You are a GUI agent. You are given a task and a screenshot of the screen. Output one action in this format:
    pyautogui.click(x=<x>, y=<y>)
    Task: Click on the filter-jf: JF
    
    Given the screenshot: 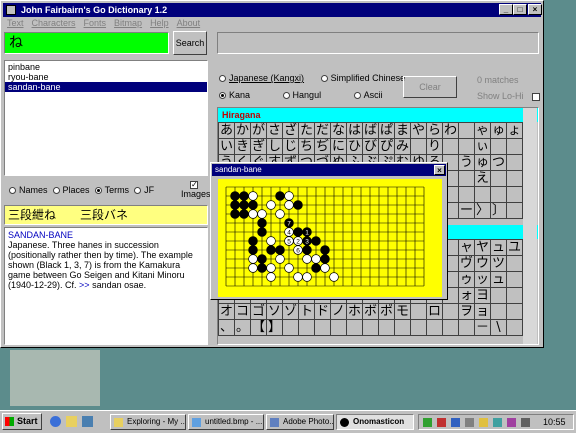 What is the action you would take?
    pyautogui.click(x=144, y=190)
    